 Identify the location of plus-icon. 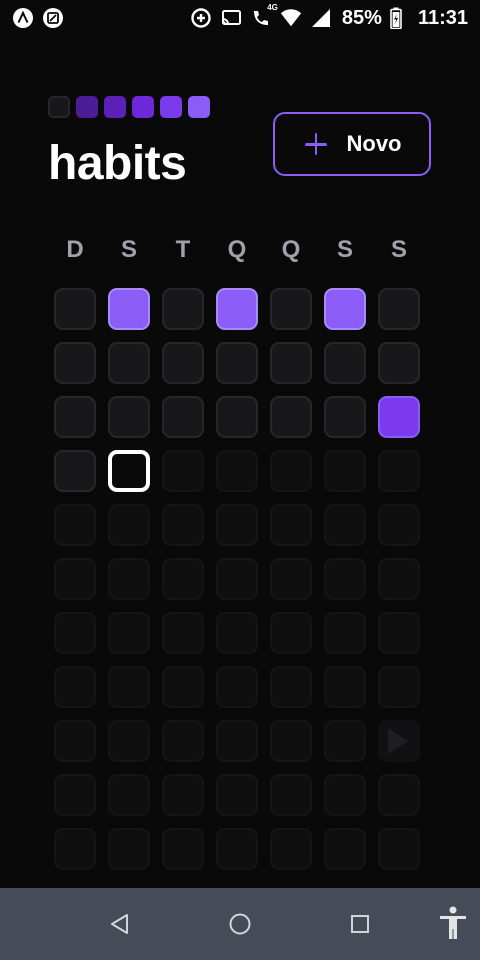
(316, 144).